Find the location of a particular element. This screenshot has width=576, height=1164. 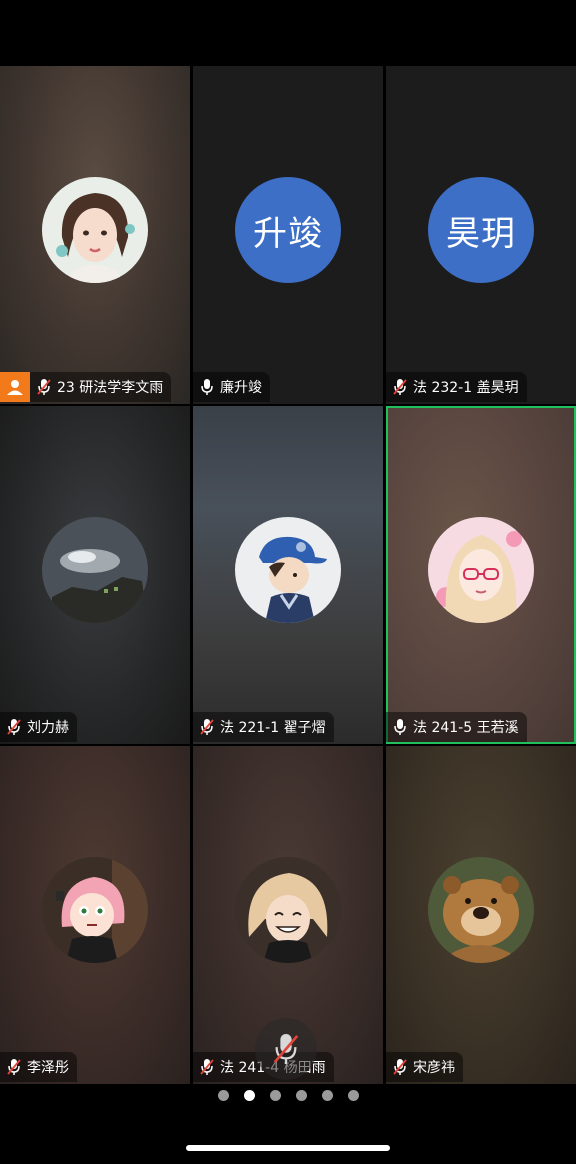

participant-name: 刘力赫 is located at coordinates (48, 728).